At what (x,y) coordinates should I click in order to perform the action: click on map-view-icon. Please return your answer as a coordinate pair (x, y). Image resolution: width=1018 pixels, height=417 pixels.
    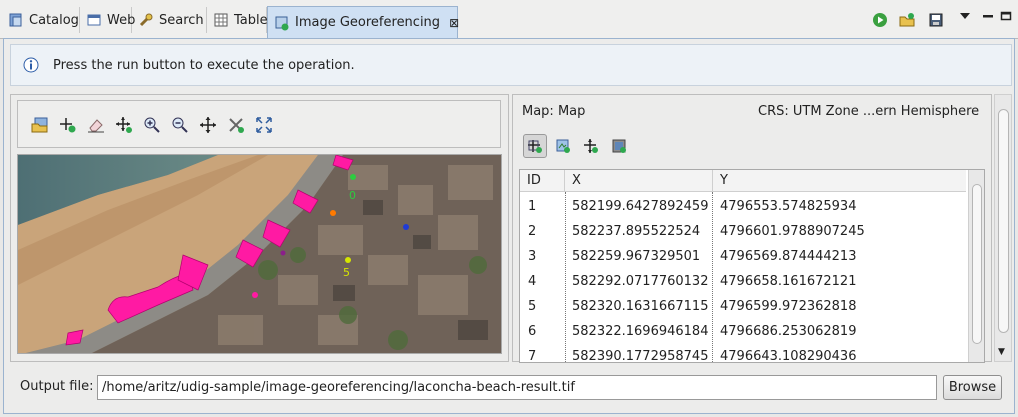
    Looking at the image, I should click on (619, 146).